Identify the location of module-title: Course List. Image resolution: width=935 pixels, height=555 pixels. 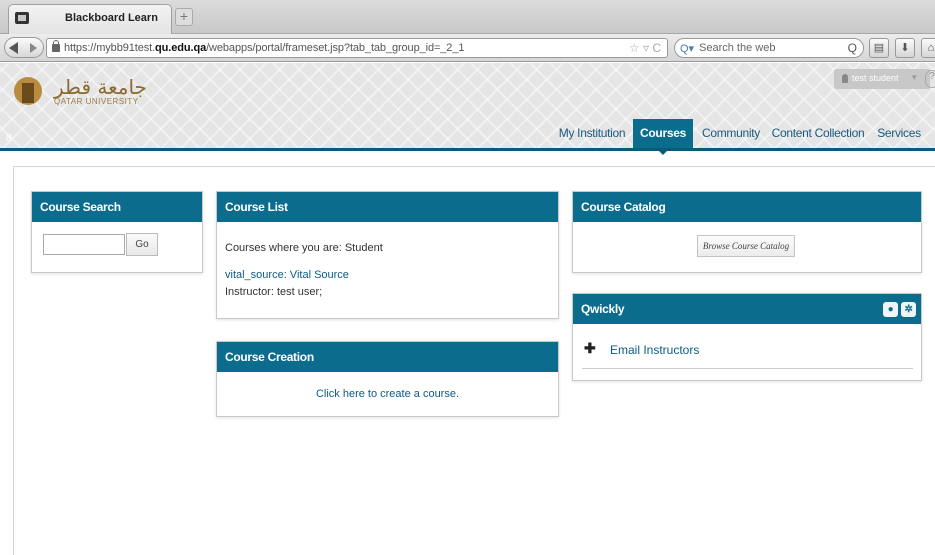
(387, 207).